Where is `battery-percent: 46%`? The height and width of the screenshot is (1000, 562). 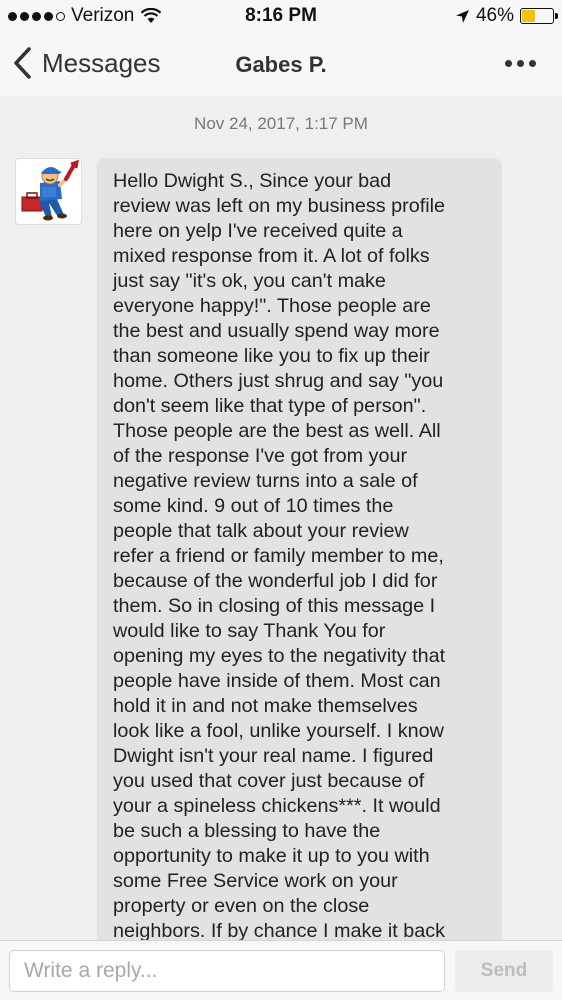
battery-percent: 46% is located at coordinates (494, 15).